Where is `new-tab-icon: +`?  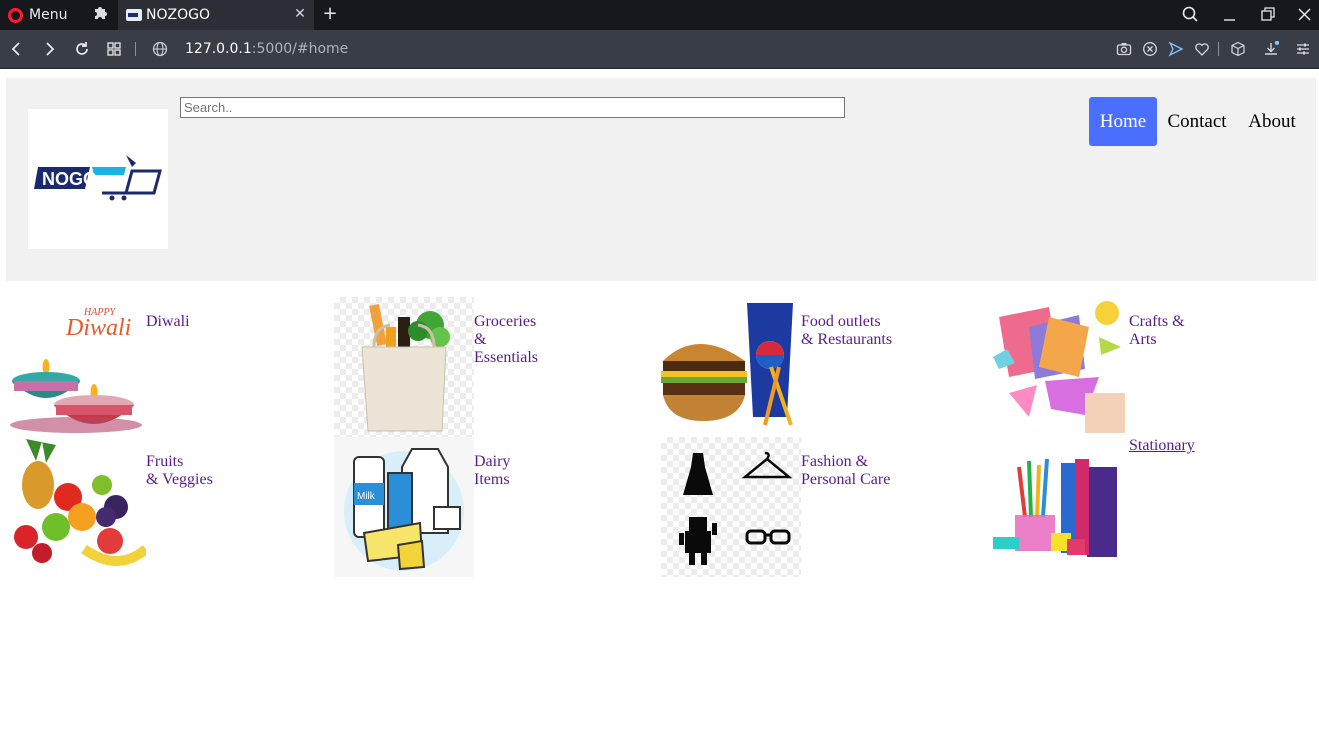
new-tab-icon: + is located at coordinates (330, 14).